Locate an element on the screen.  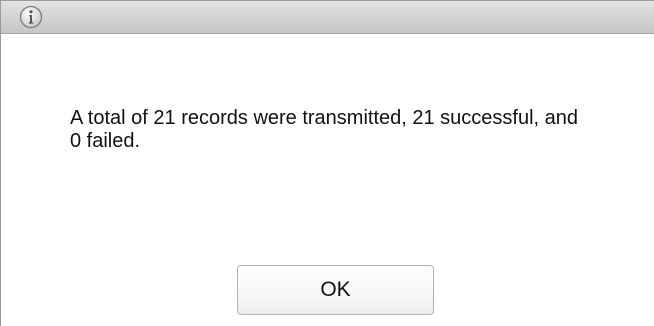
ok-button: OK is located at coordinates (335, 290).